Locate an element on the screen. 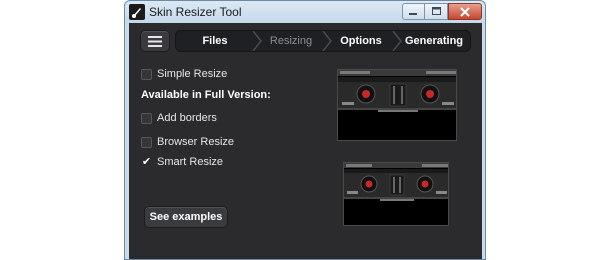 The width and height of the screenshot is (610, 260). menu-button is located at coordinates (155, 41).